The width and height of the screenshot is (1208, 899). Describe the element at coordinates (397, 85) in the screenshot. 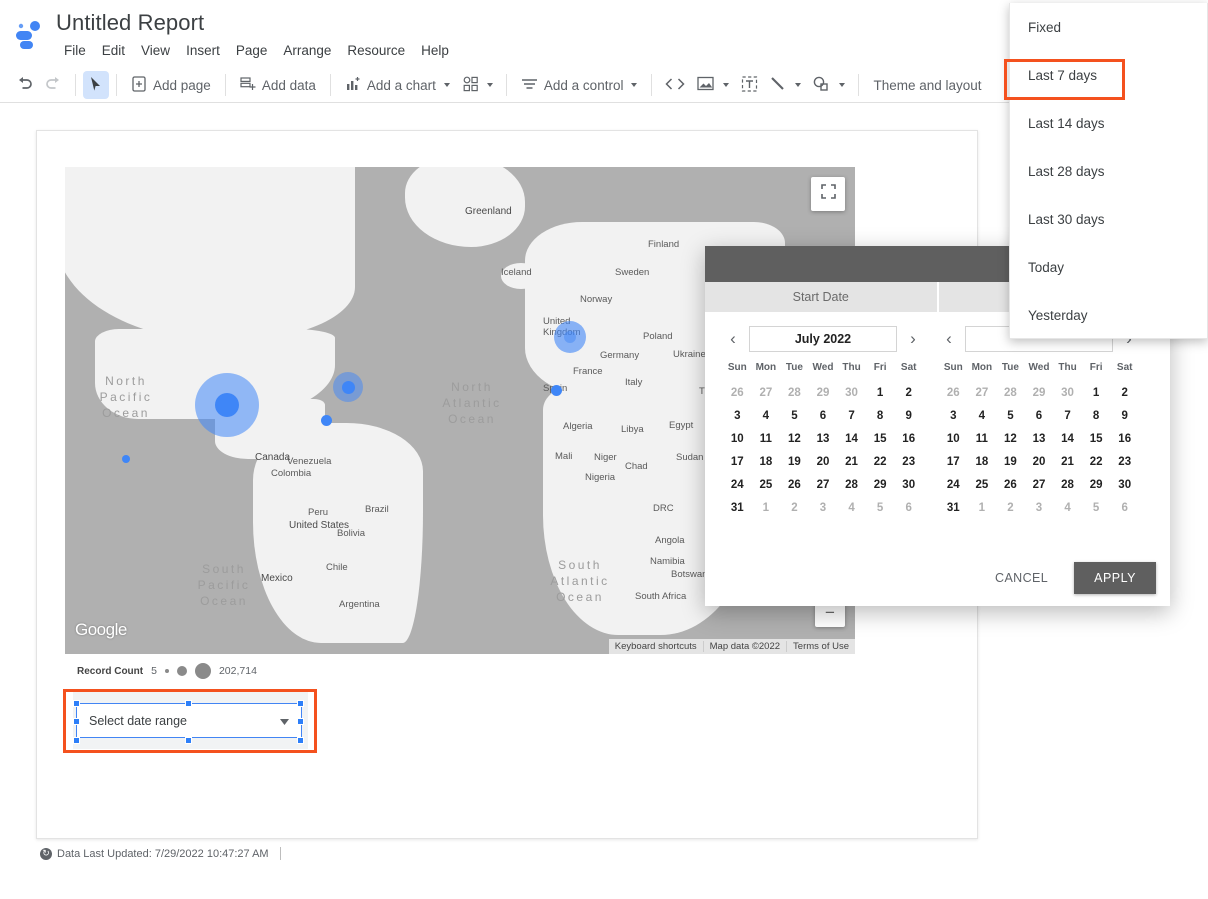

I see `add-chart-button: Add a chart` at that location.